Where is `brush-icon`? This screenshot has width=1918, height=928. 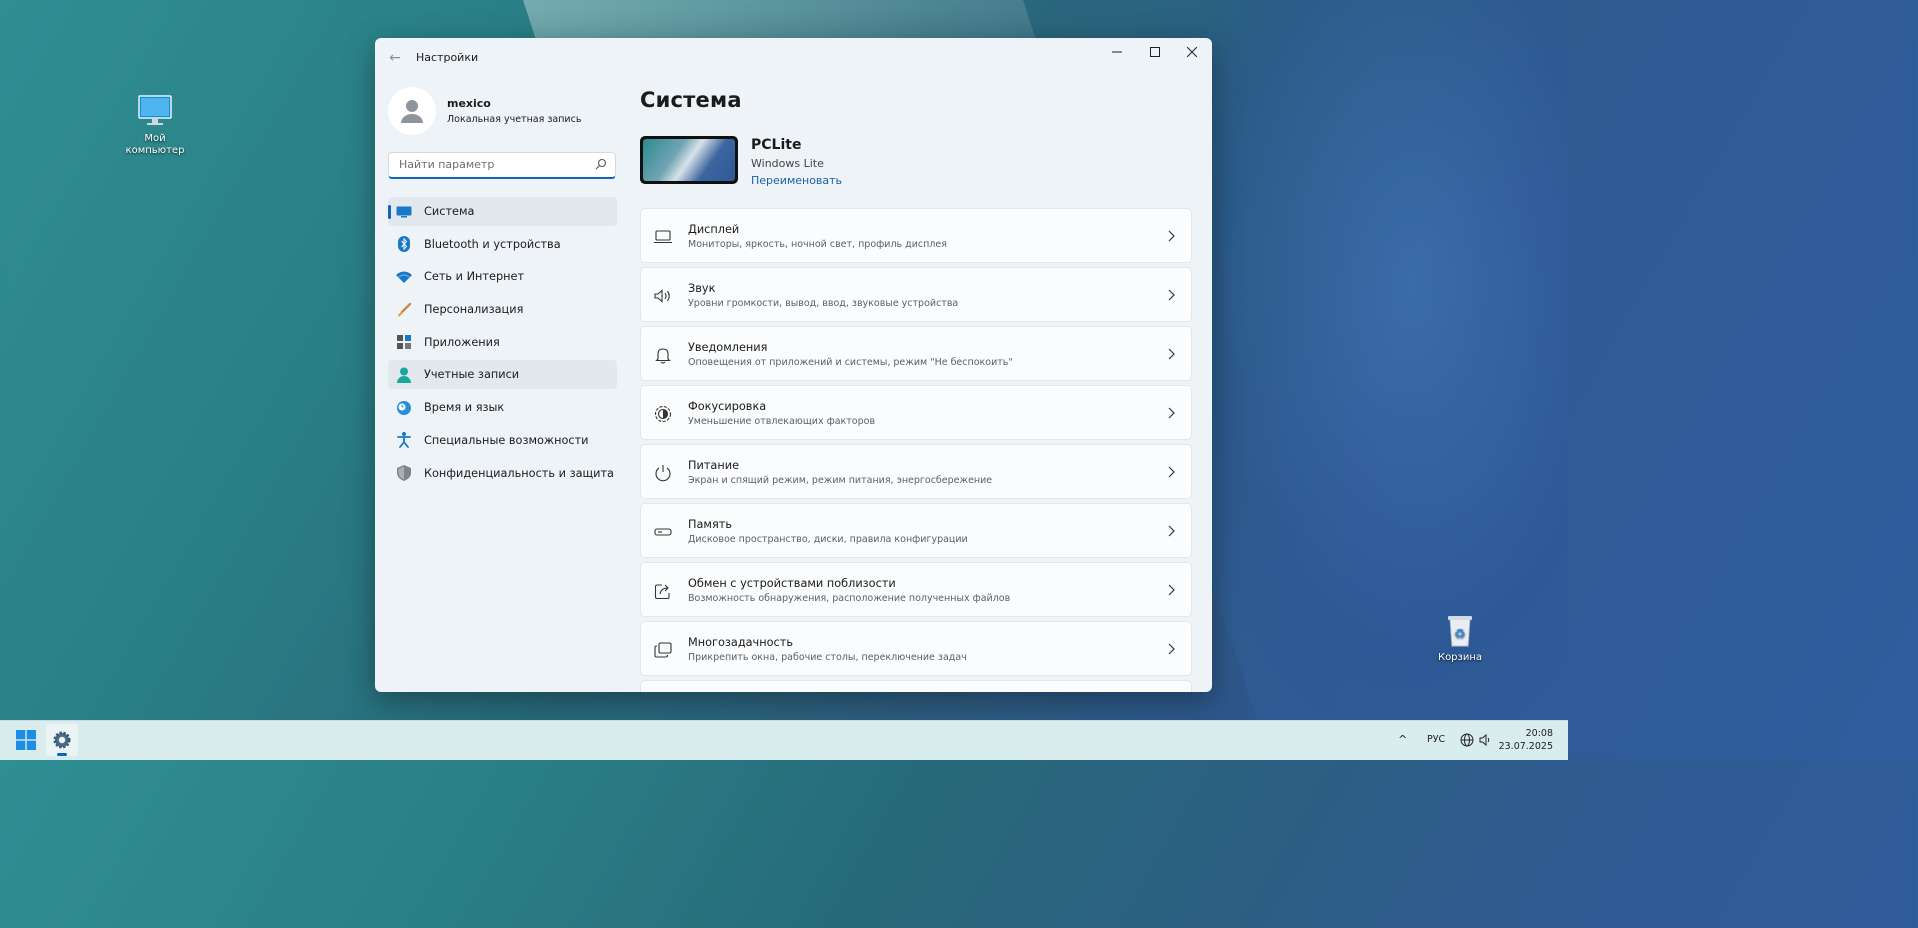
brush-icon is located at coordinates (404, 310).